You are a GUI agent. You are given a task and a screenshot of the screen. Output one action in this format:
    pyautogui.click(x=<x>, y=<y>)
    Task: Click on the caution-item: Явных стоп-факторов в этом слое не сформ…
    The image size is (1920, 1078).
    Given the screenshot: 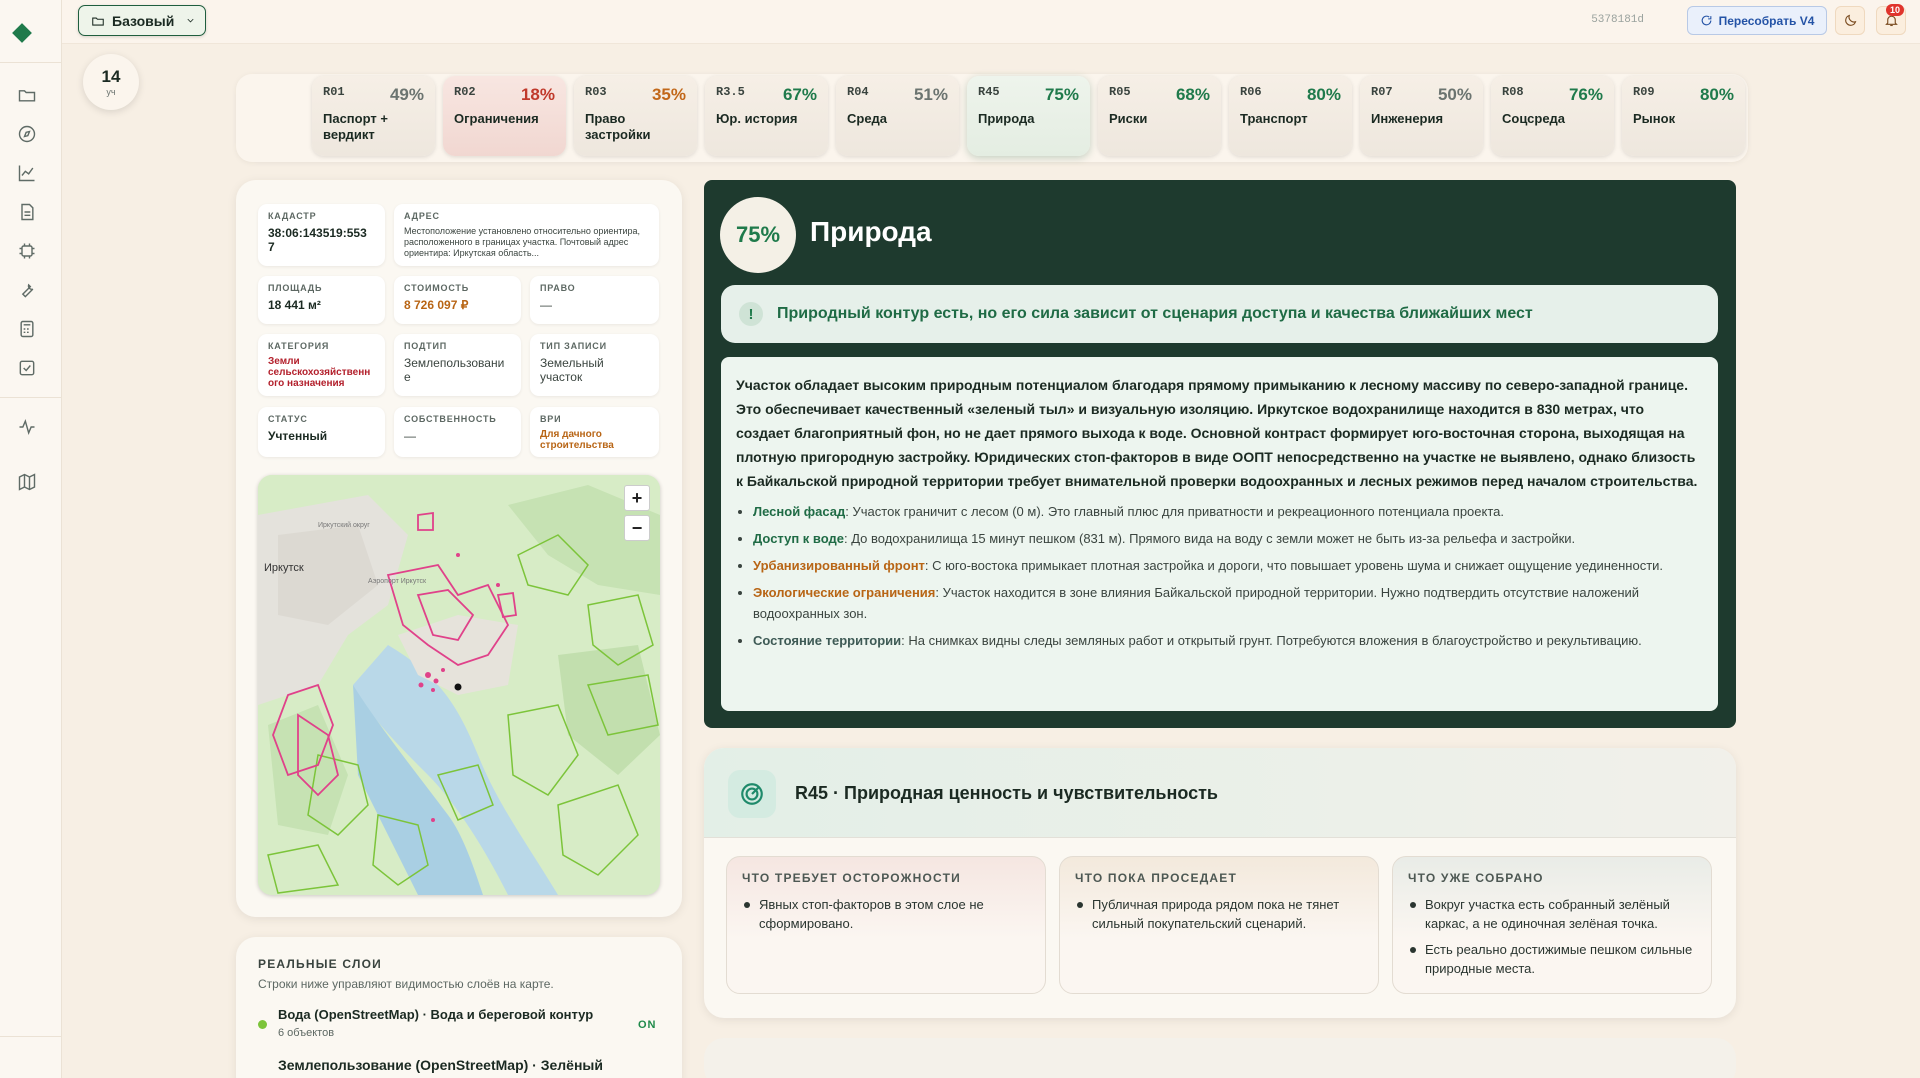 What is the action you would take?
    pyautogui.click(x=886, y=914)
    